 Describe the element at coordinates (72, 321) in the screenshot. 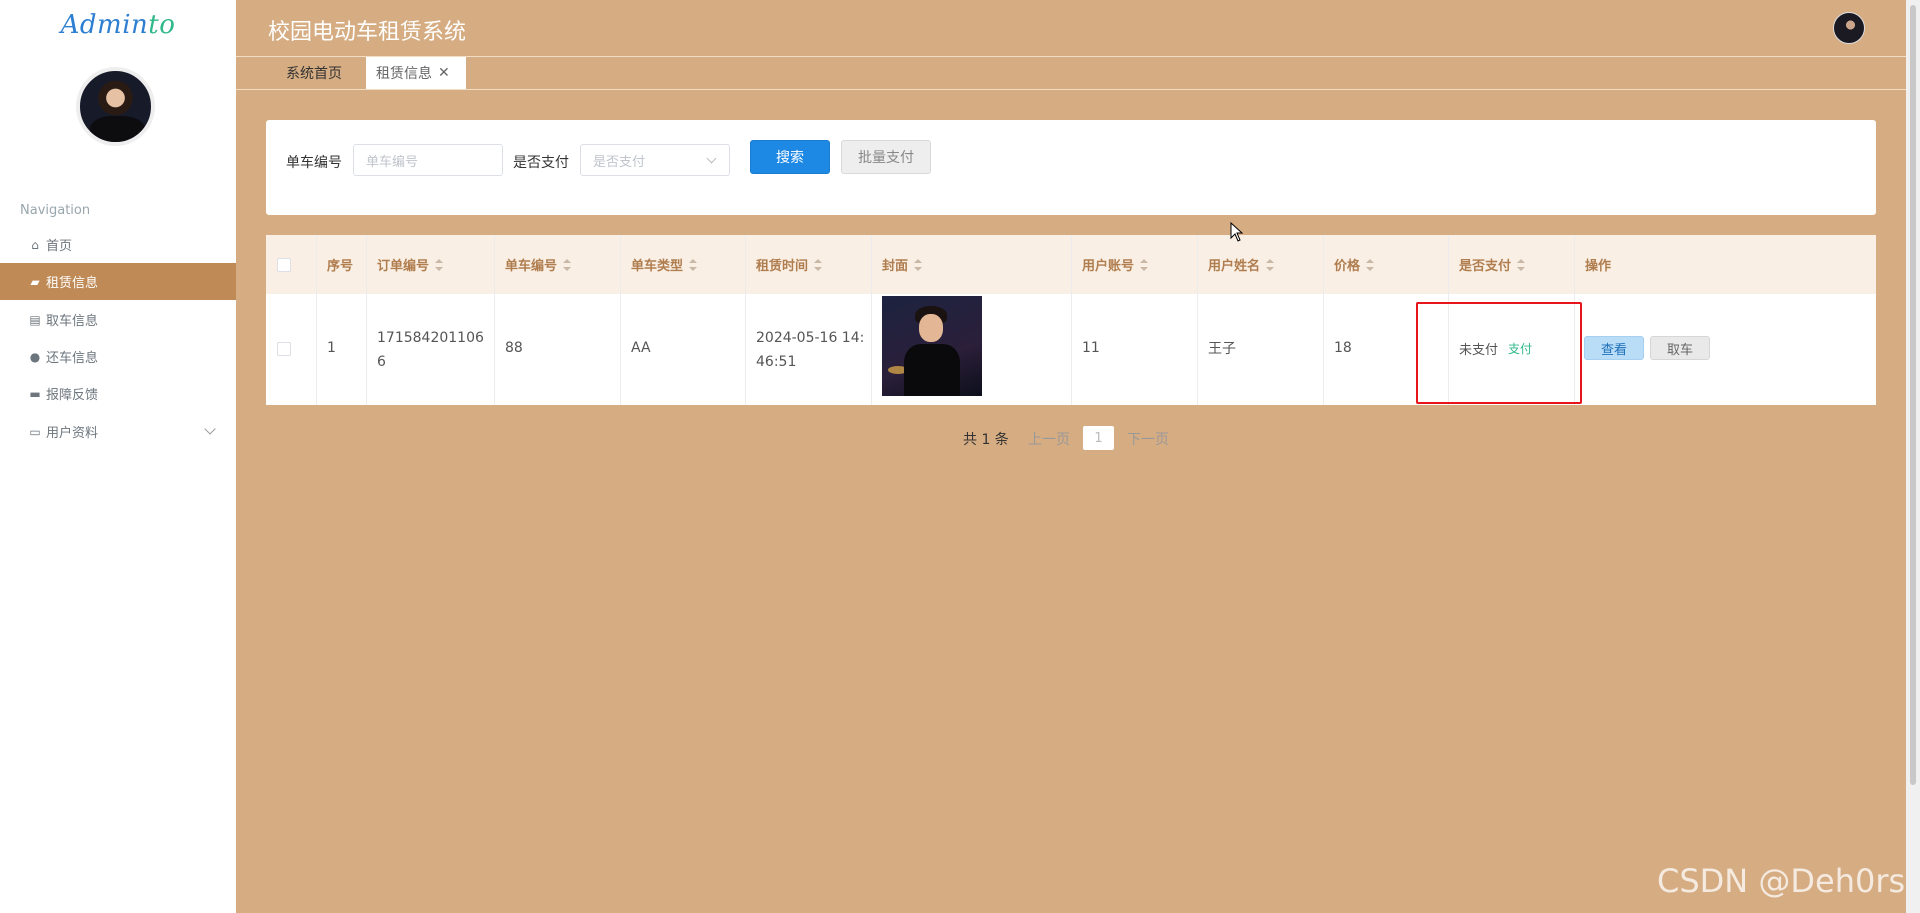

I see `sidebar-item-label: 取车信息` at that location.